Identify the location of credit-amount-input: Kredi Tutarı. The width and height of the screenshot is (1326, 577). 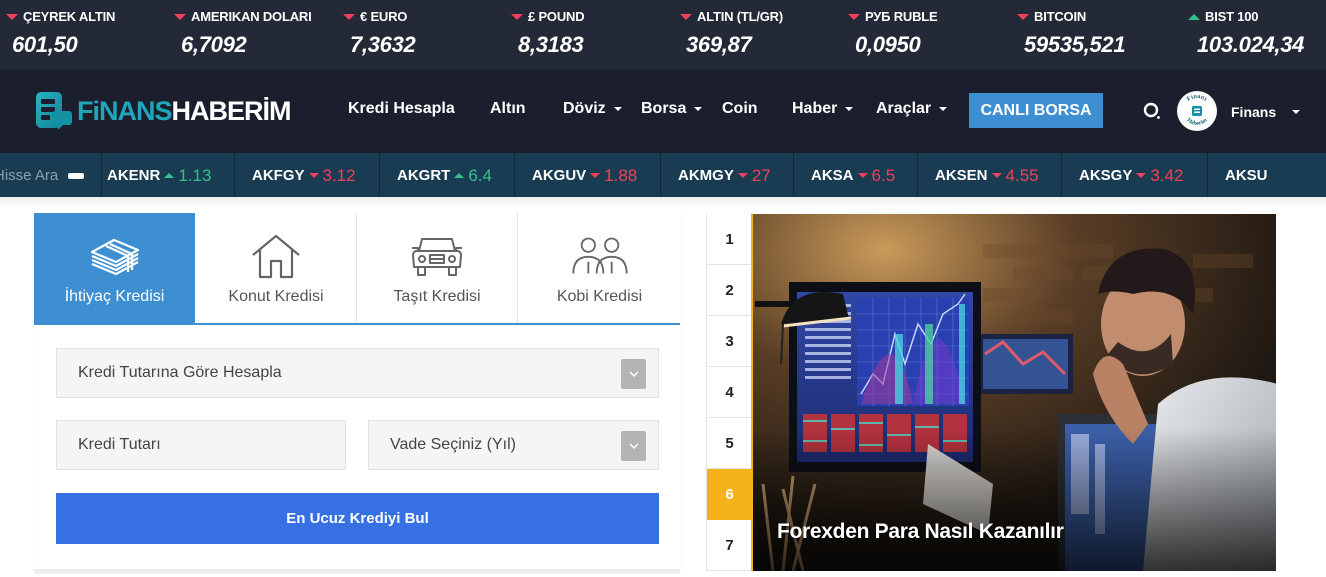
(201, 445).